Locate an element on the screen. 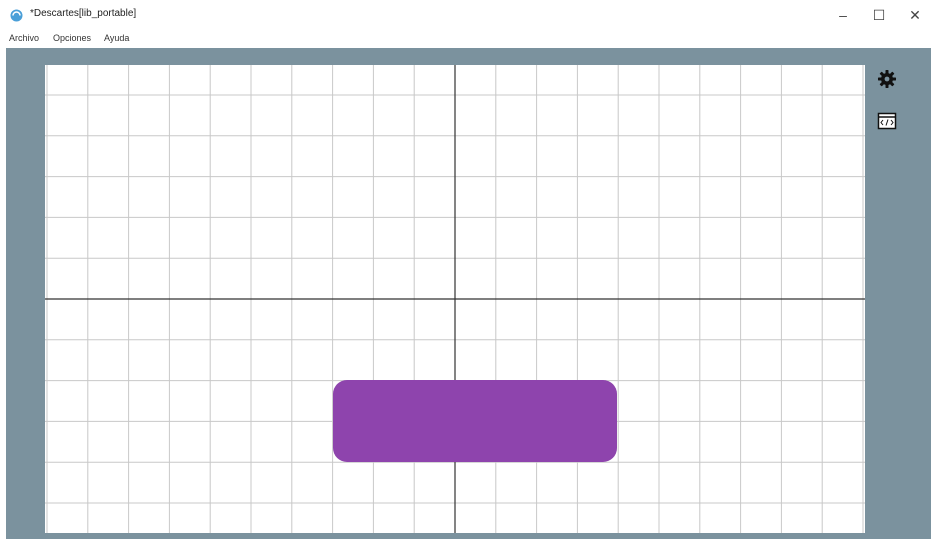 Image resolution: width=931 pixels, height=539 pixels. menu-bar: Archivo Opciones Ayuda is located at coordinates (465, 39).